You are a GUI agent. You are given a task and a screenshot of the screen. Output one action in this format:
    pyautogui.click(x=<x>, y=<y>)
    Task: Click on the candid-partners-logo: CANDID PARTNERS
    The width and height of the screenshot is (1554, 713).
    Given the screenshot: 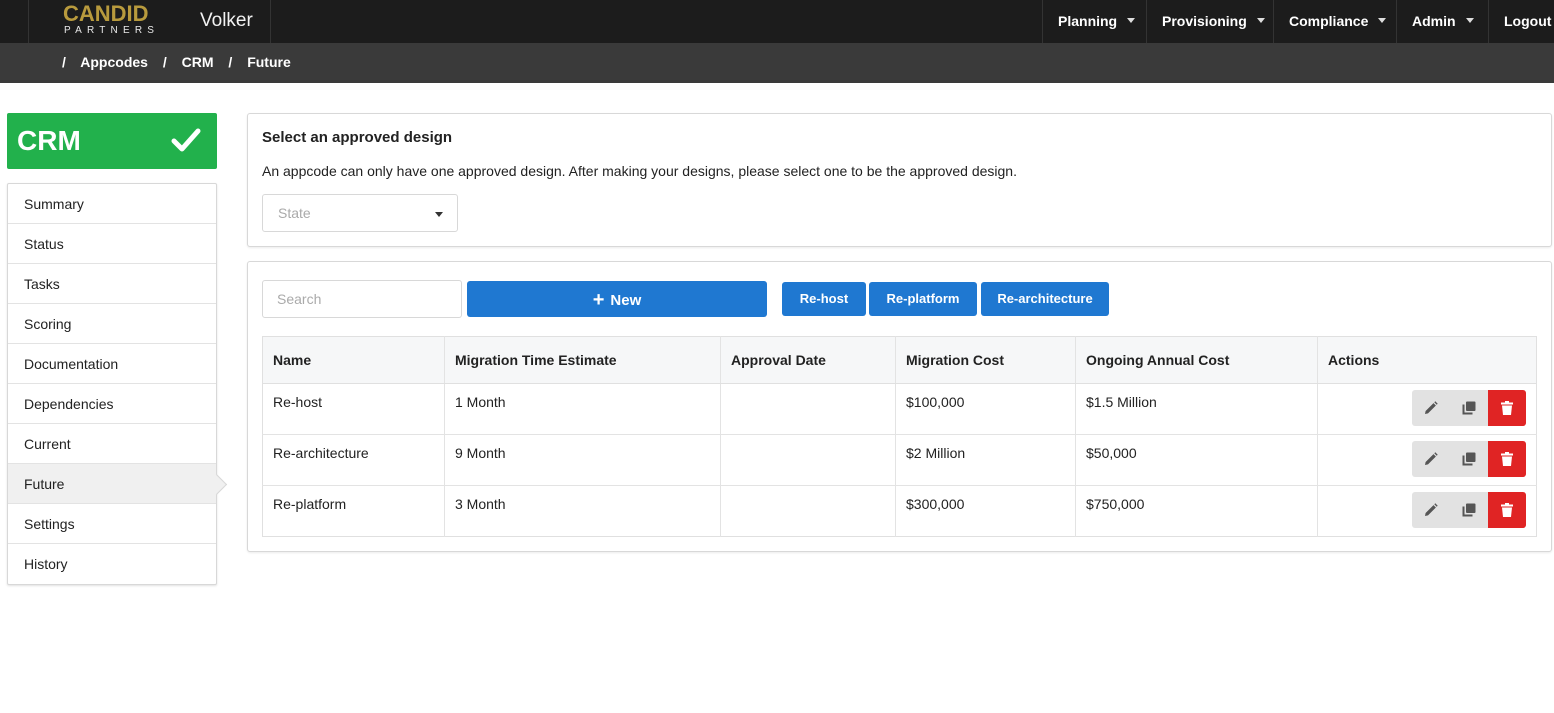 What is the action you would take?
    pyautogui.click(x=123, y=19)
    